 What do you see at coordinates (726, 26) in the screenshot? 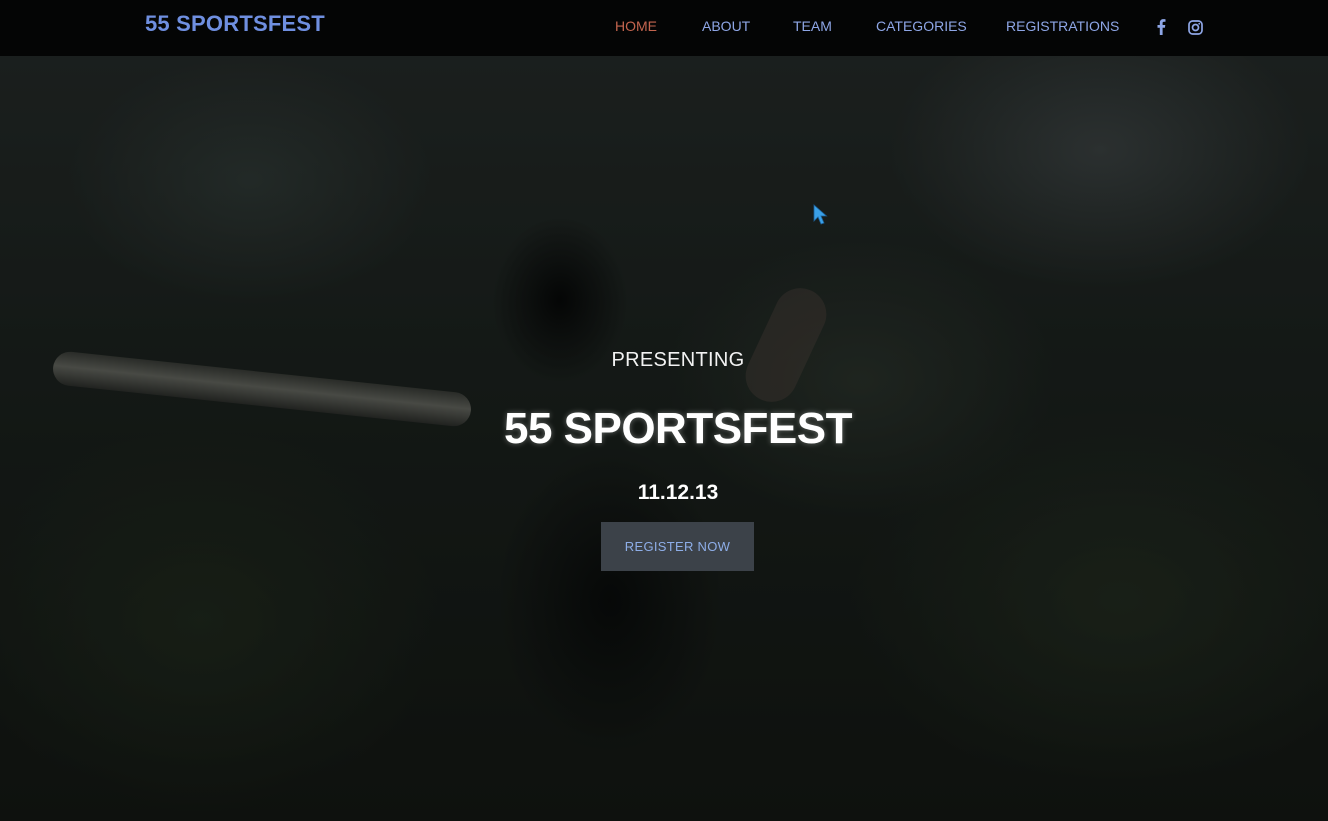
I see `nav-item-about: ABOUT` at bounding box center [726, 26].